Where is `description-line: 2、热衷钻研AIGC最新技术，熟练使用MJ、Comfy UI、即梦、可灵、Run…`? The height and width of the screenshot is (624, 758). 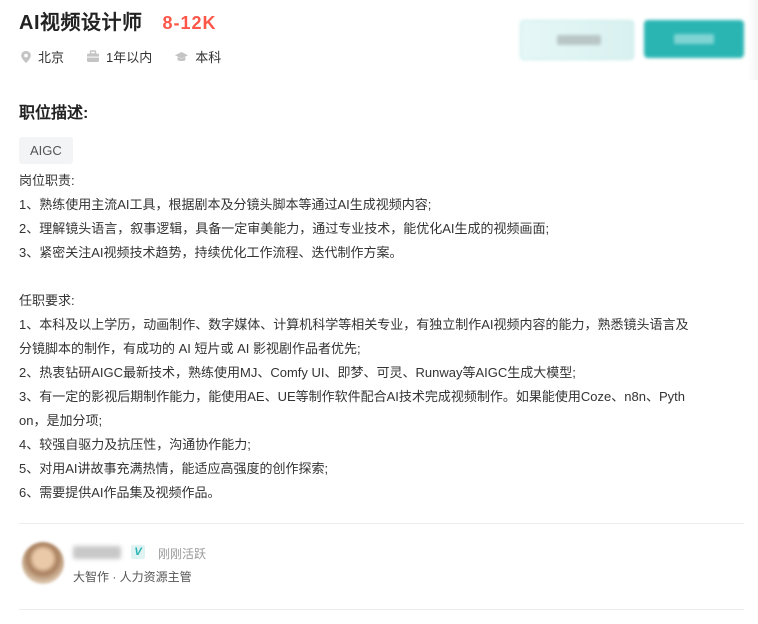 description-line: 2、热衷钻研AIGC最新技术，熟练使用MJ、Comfy UI、即梦、可灵、Run… is located at coordinates (297, 372).